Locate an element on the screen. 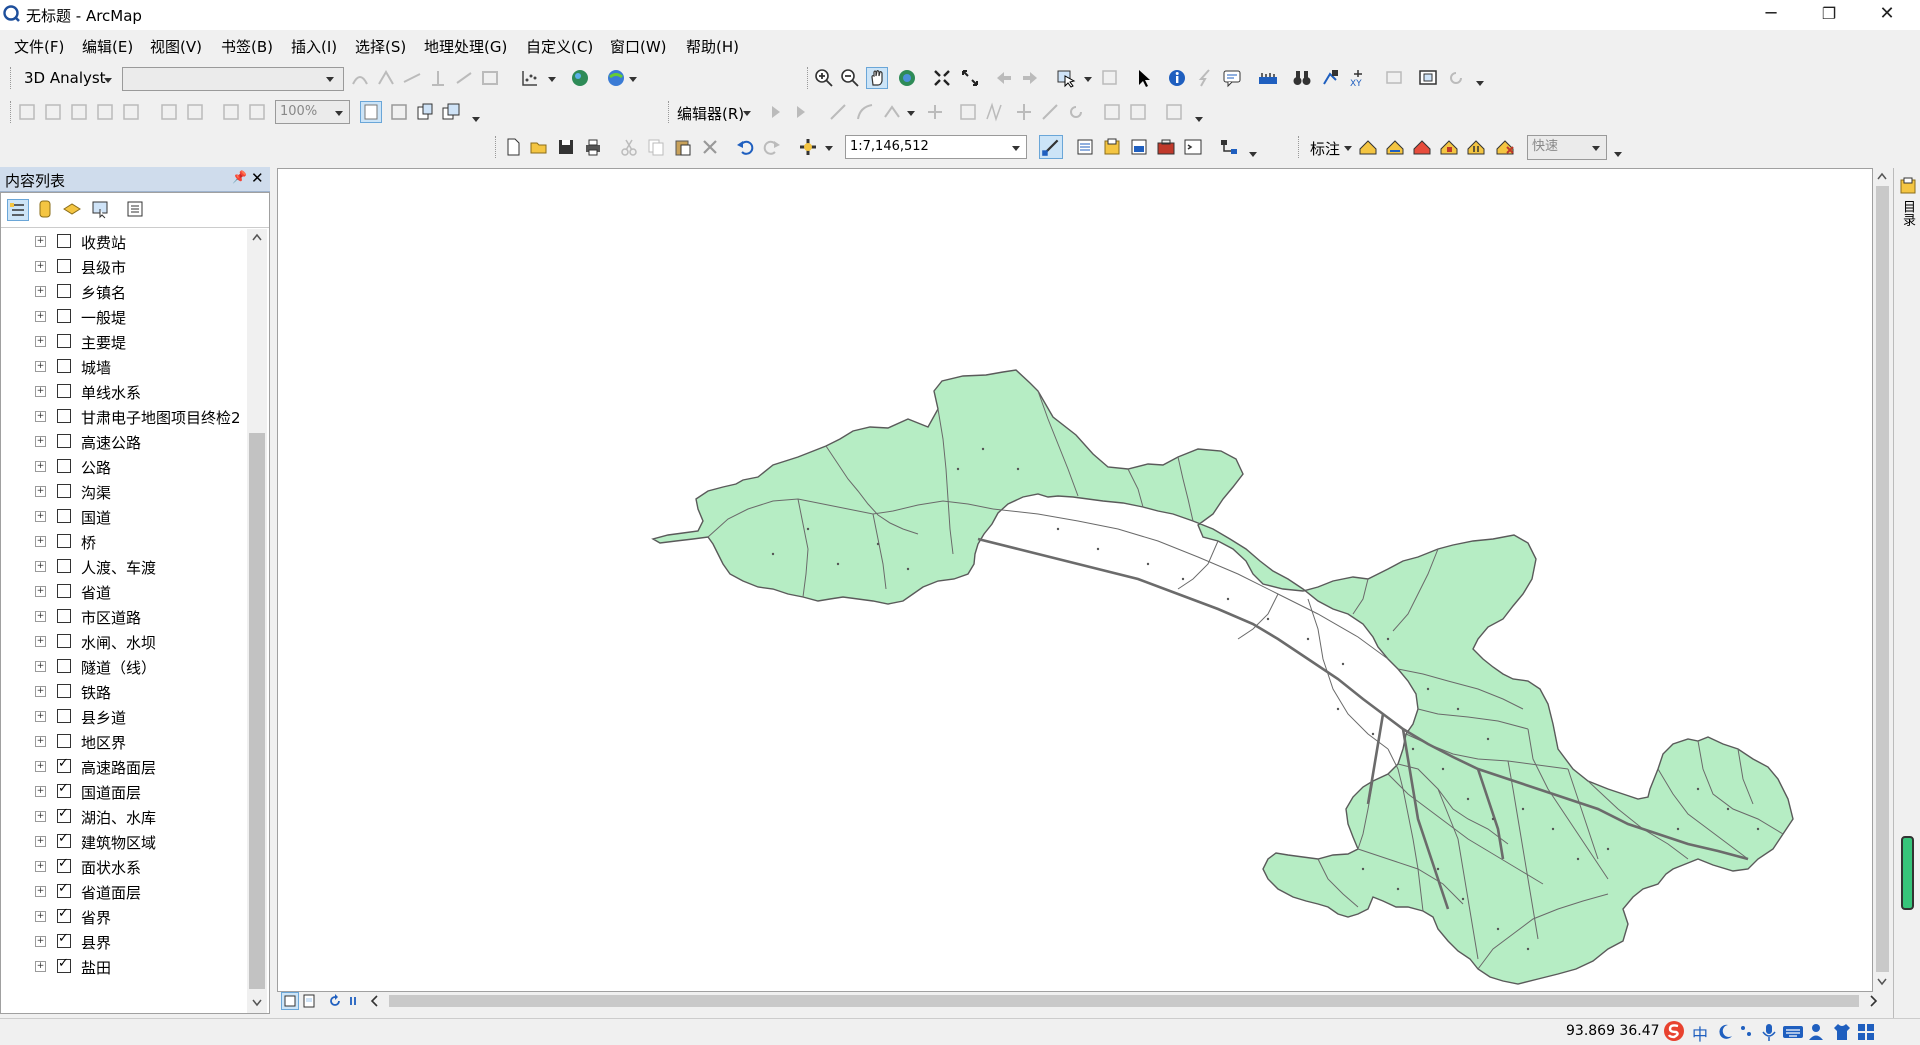 The width and height of the screenshot is (1920, 1045). pause-labeling-icon is located at coordinates (1476, 147).